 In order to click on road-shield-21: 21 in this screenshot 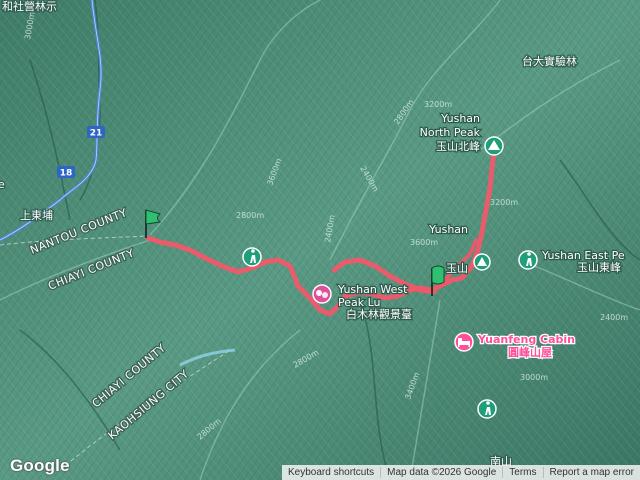, I will do `click(96, 132)`.